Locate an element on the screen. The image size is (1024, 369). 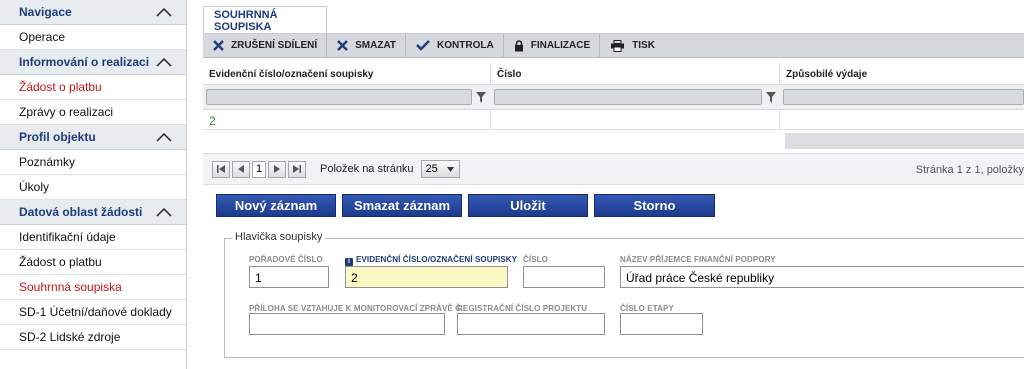
button-label: FINALIZACE is located at coordinates (560, 45).